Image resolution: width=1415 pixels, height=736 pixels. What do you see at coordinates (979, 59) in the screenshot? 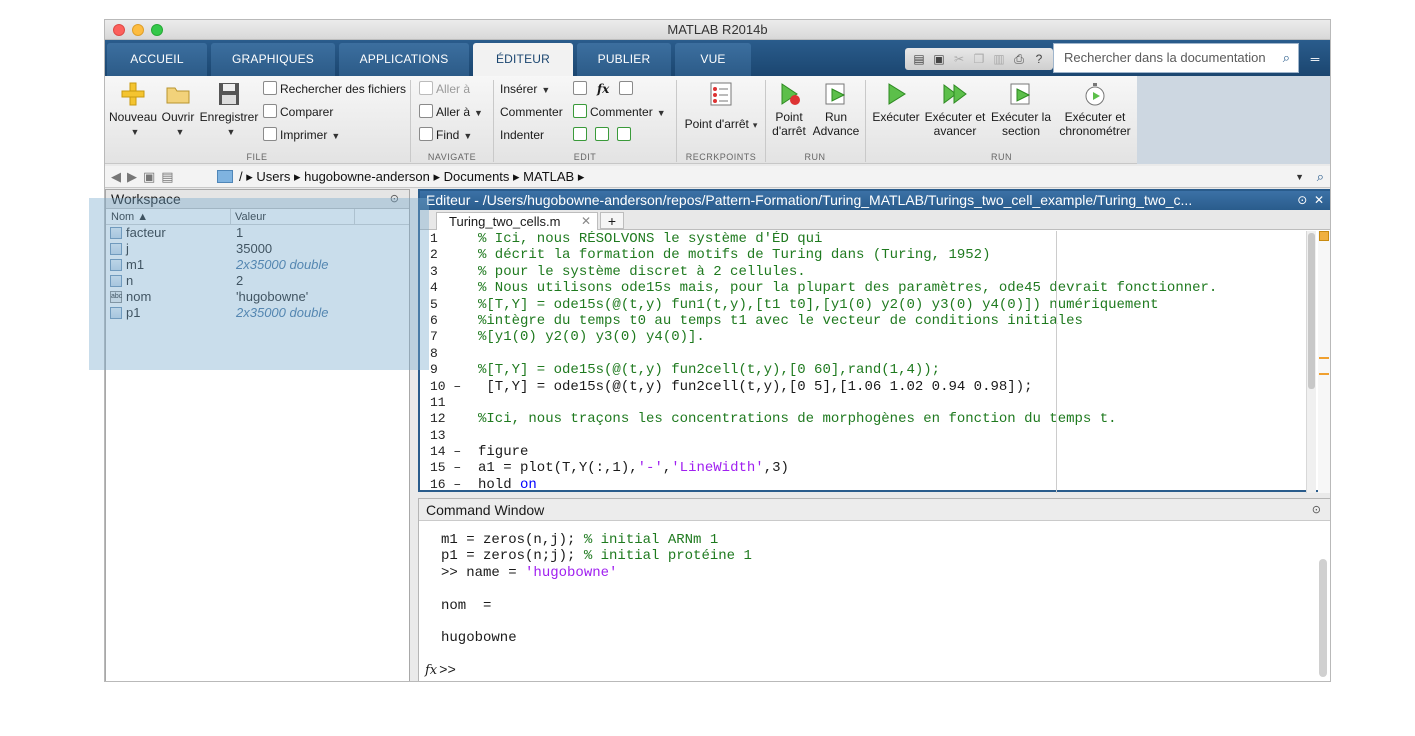
I see `copy-icon: ❐` at bounding box center [979, 59].